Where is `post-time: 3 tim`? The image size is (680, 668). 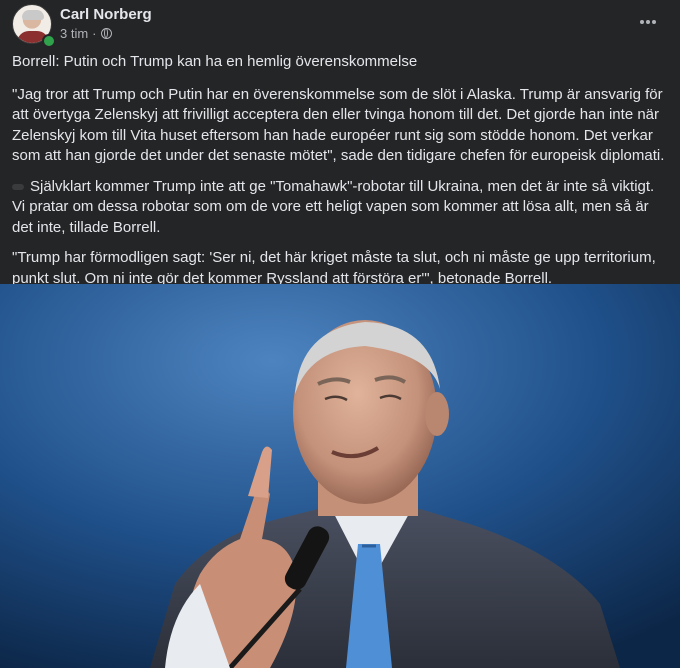 post-time: 3 tim is located at coordinates (74, 33).